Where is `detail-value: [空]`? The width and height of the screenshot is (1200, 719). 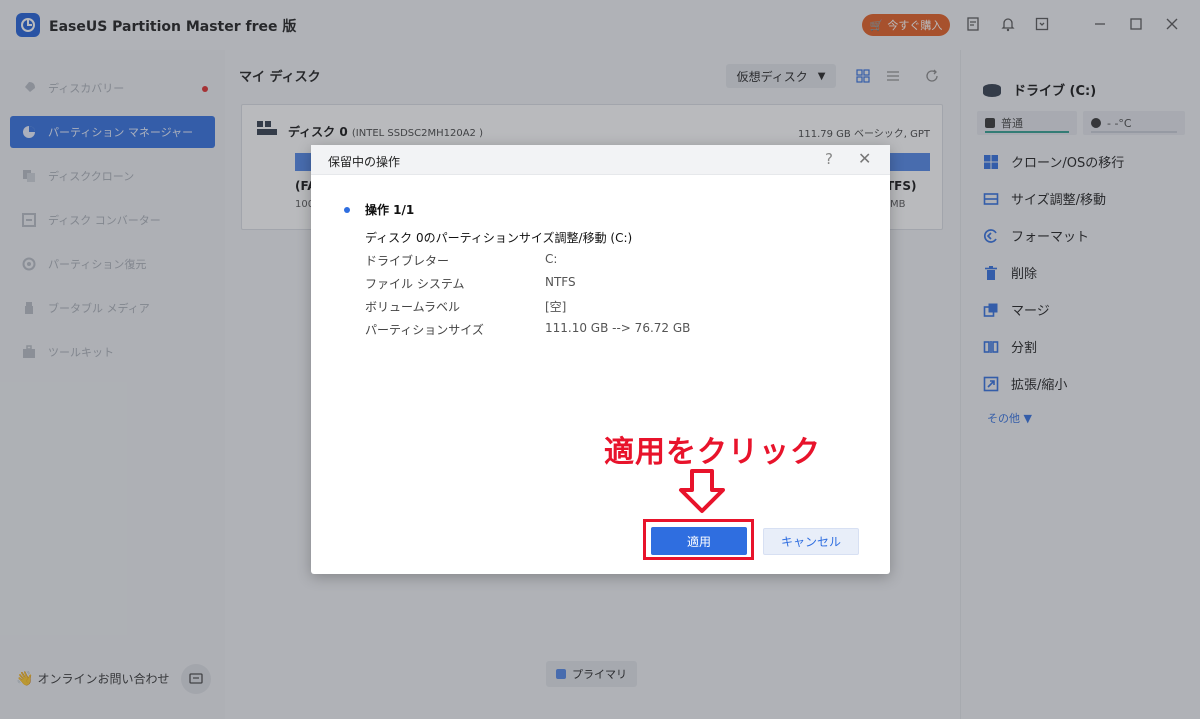
detail-value: [空] is located at coordinates (556, 307).